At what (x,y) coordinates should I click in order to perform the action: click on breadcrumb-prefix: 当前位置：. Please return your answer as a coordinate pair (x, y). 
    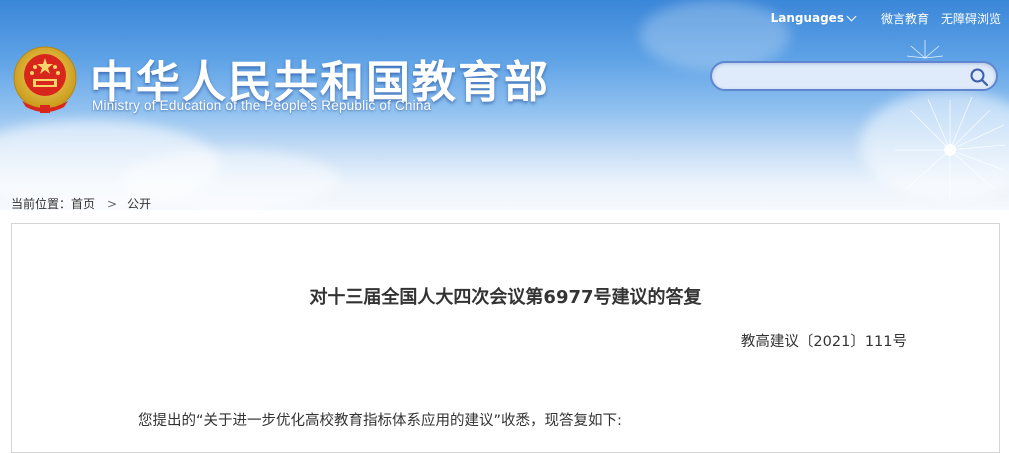
    Looking at the image, I should click on (41, 204).